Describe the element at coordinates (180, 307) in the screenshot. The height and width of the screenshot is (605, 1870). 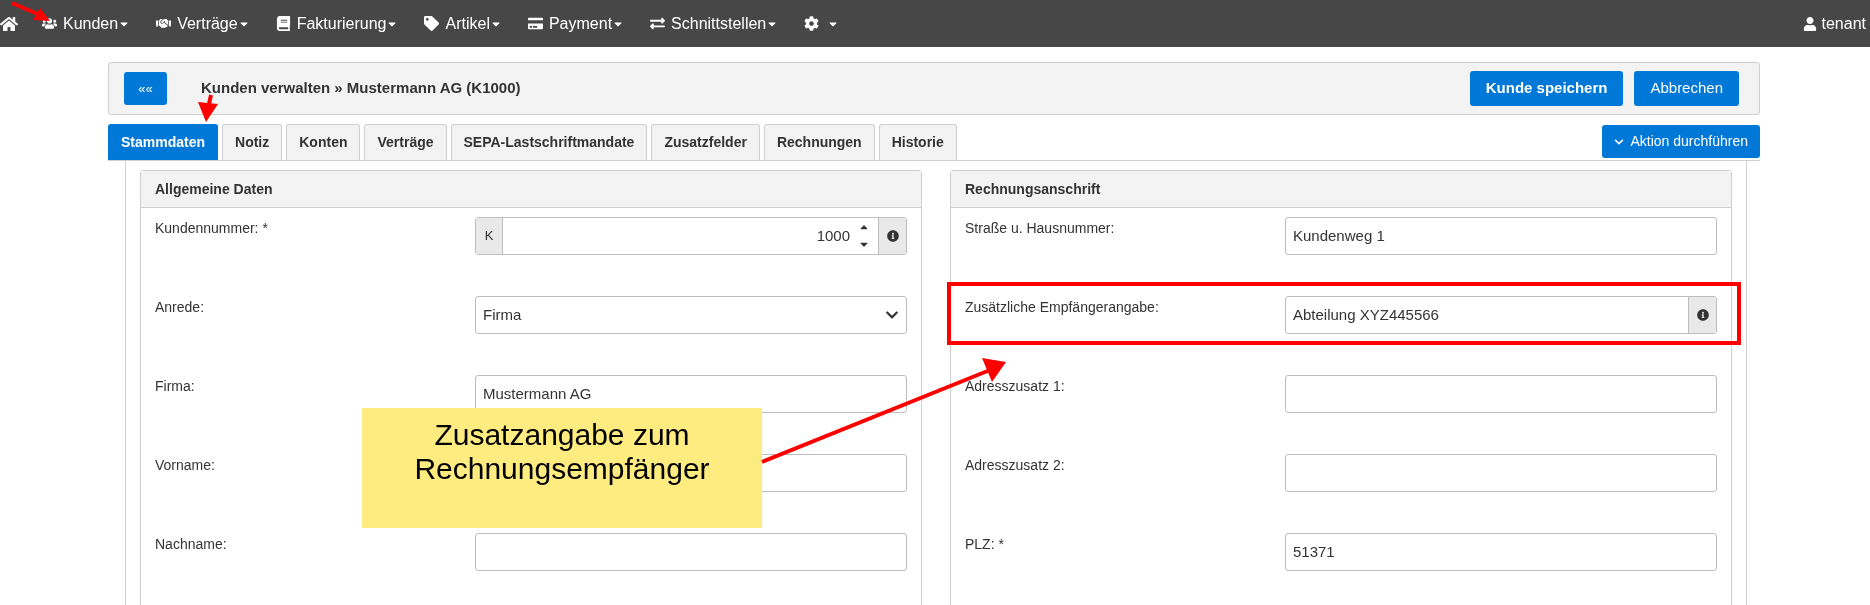
I see `field-label: Anrede:` at that location.